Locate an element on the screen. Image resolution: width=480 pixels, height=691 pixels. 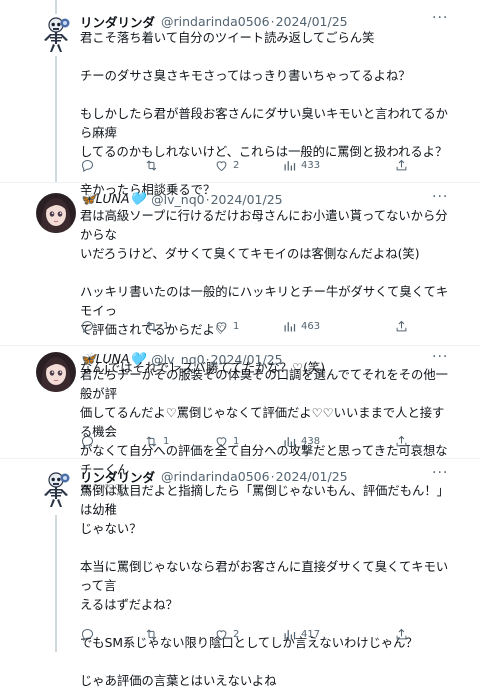
tweet-line: えるはずだよね？ is located at coordinates (129, 605).